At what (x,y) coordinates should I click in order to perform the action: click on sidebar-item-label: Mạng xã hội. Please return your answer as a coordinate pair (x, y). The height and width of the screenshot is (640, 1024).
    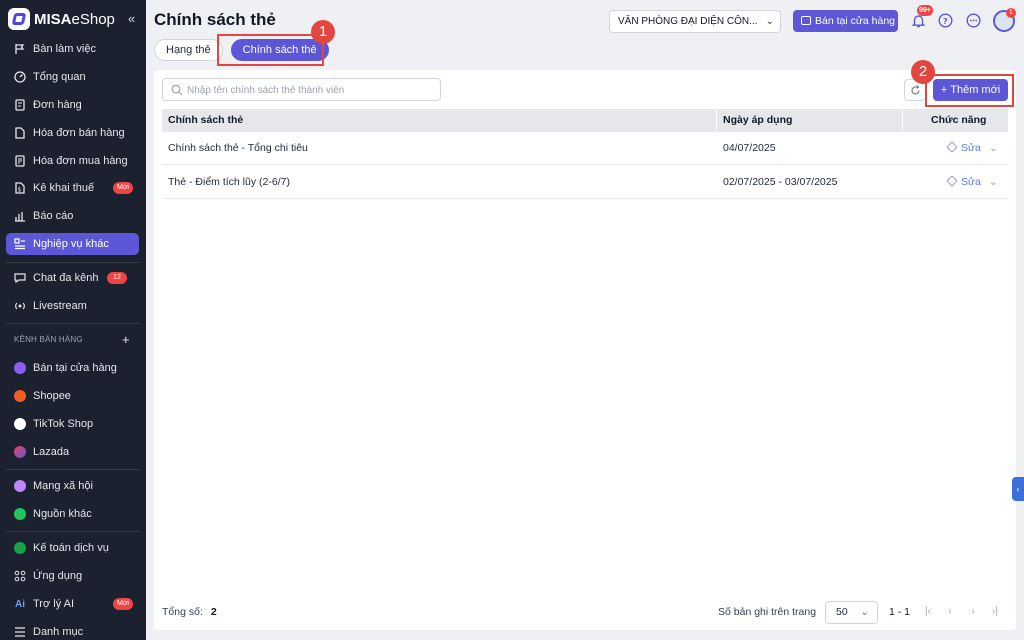
    Looking at the image, I should click on (63, 486).